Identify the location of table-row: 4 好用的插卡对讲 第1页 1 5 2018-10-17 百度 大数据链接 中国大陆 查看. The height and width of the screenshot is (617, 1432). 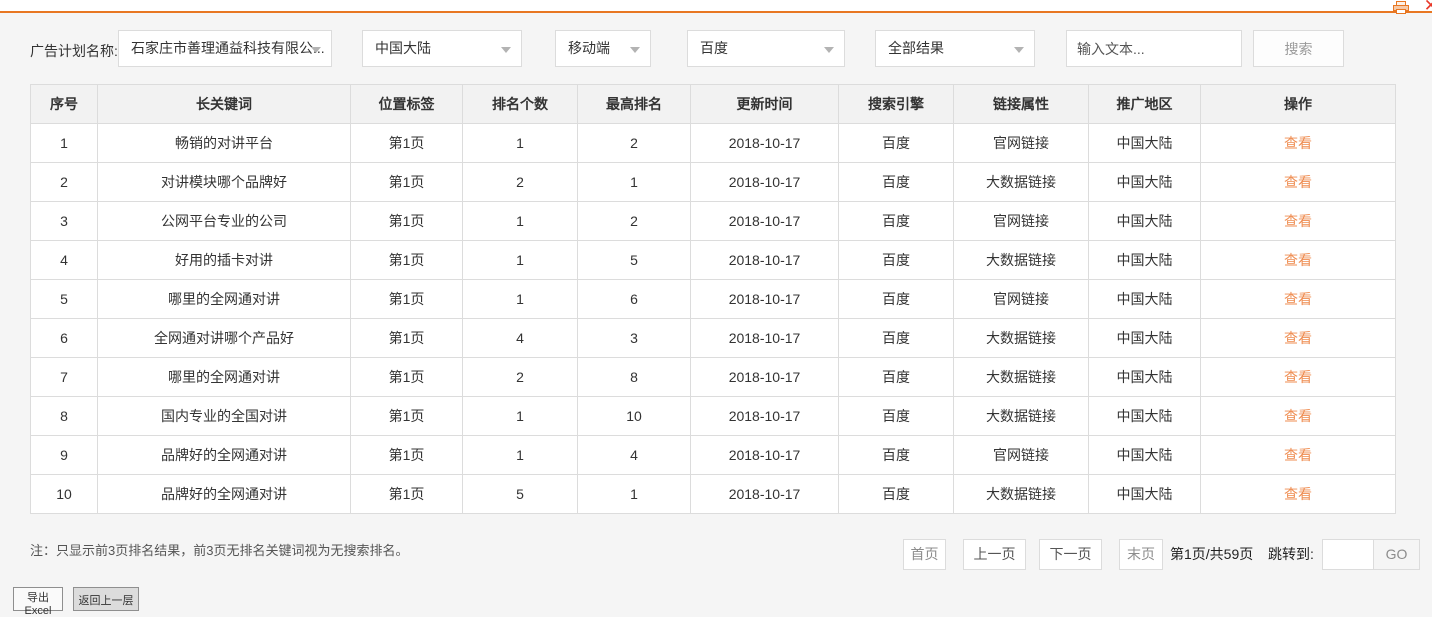
(713, 260).